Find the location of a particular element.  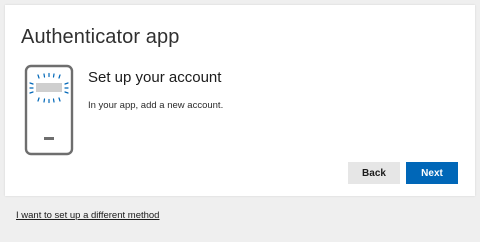

back-button: Back is located at coordinates (374, 173).